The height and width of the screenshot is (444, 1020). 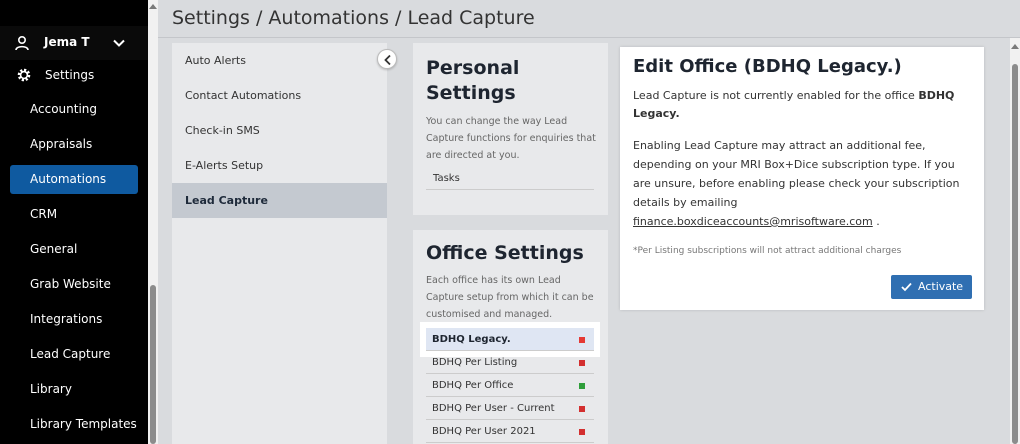 I want to click on sidebar-item-crm: CRM, so click(x=74, y=214).